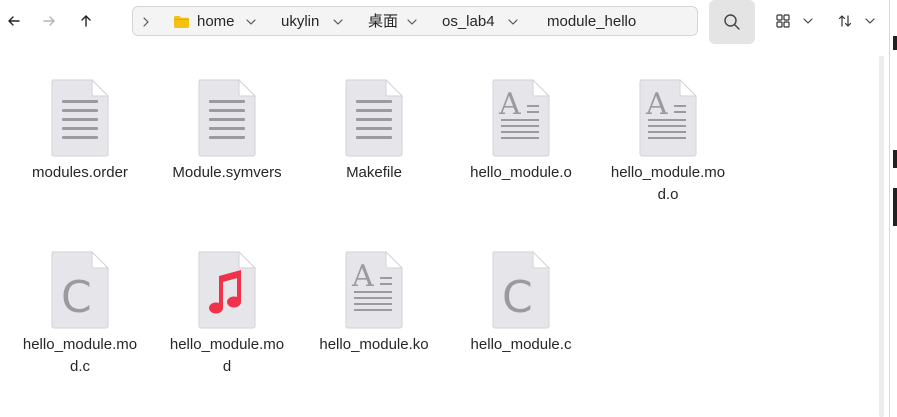 The height and width of the screenshot is (417, 897). I want to click on file-name: hello_module.mod.o, so click(668, 183).